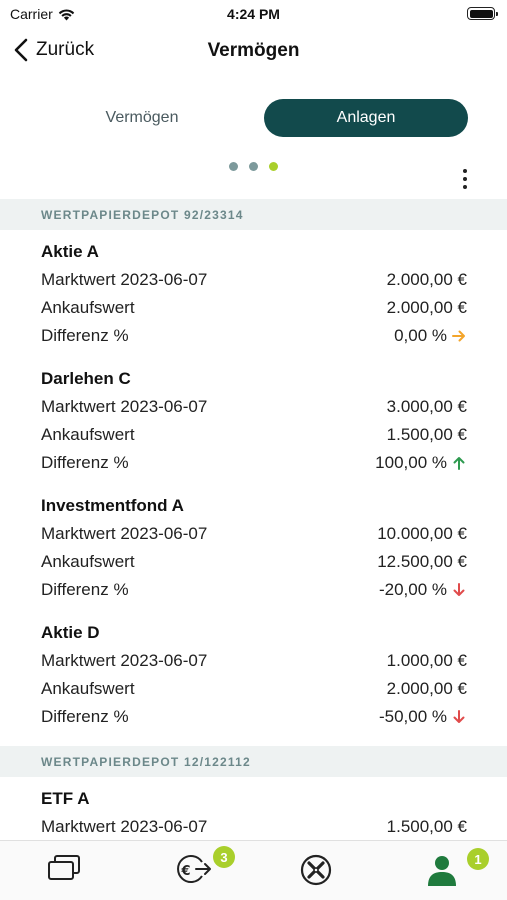  What do you see at coordinates (70, 251) in the screenshot?
I see `asset-name: Aktie A` at bounding box center [70, 251].